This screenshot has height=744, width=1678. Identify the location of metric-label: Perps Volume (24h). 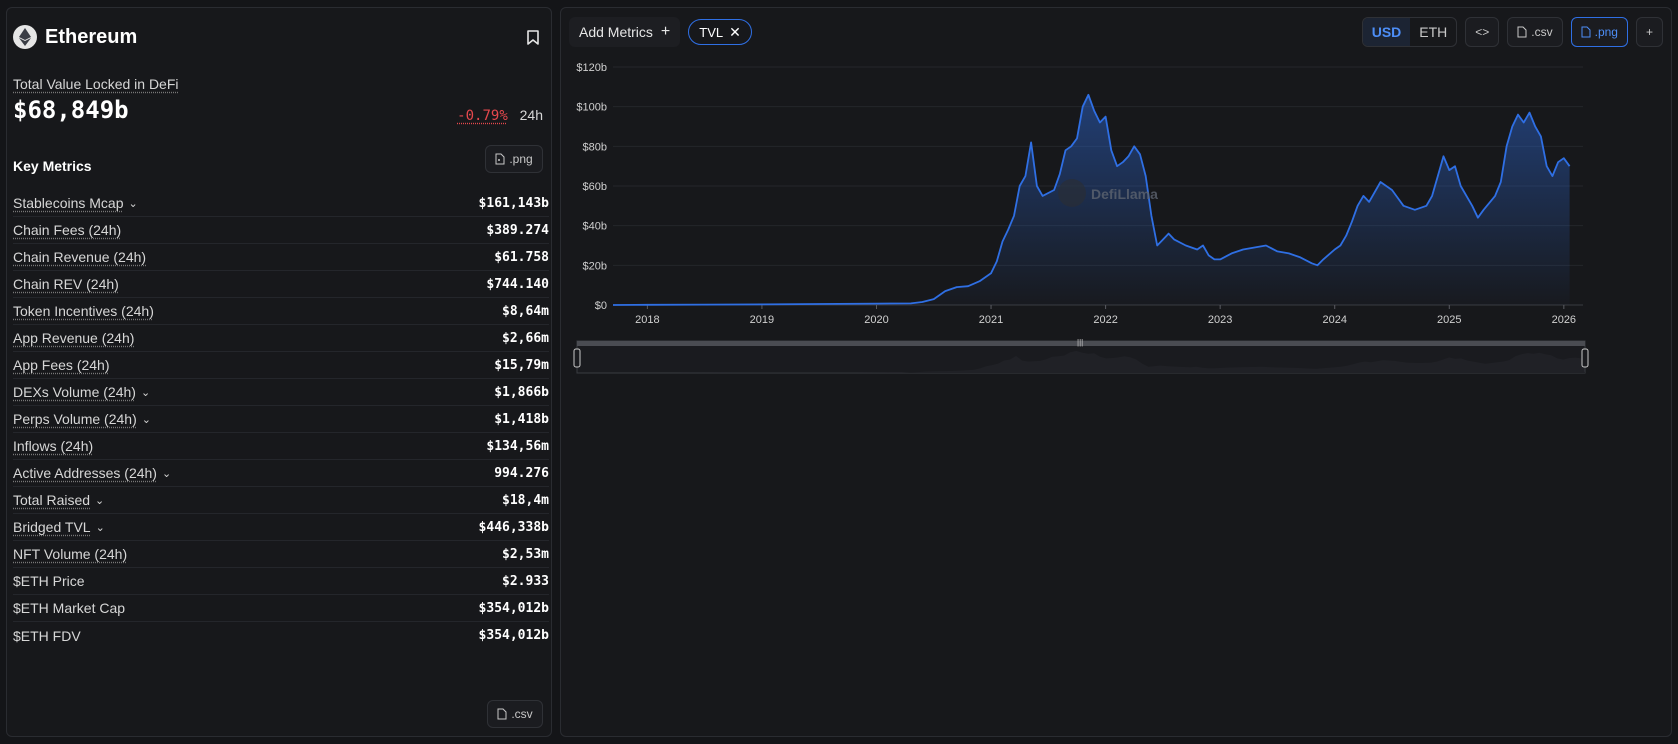
(75, 419).